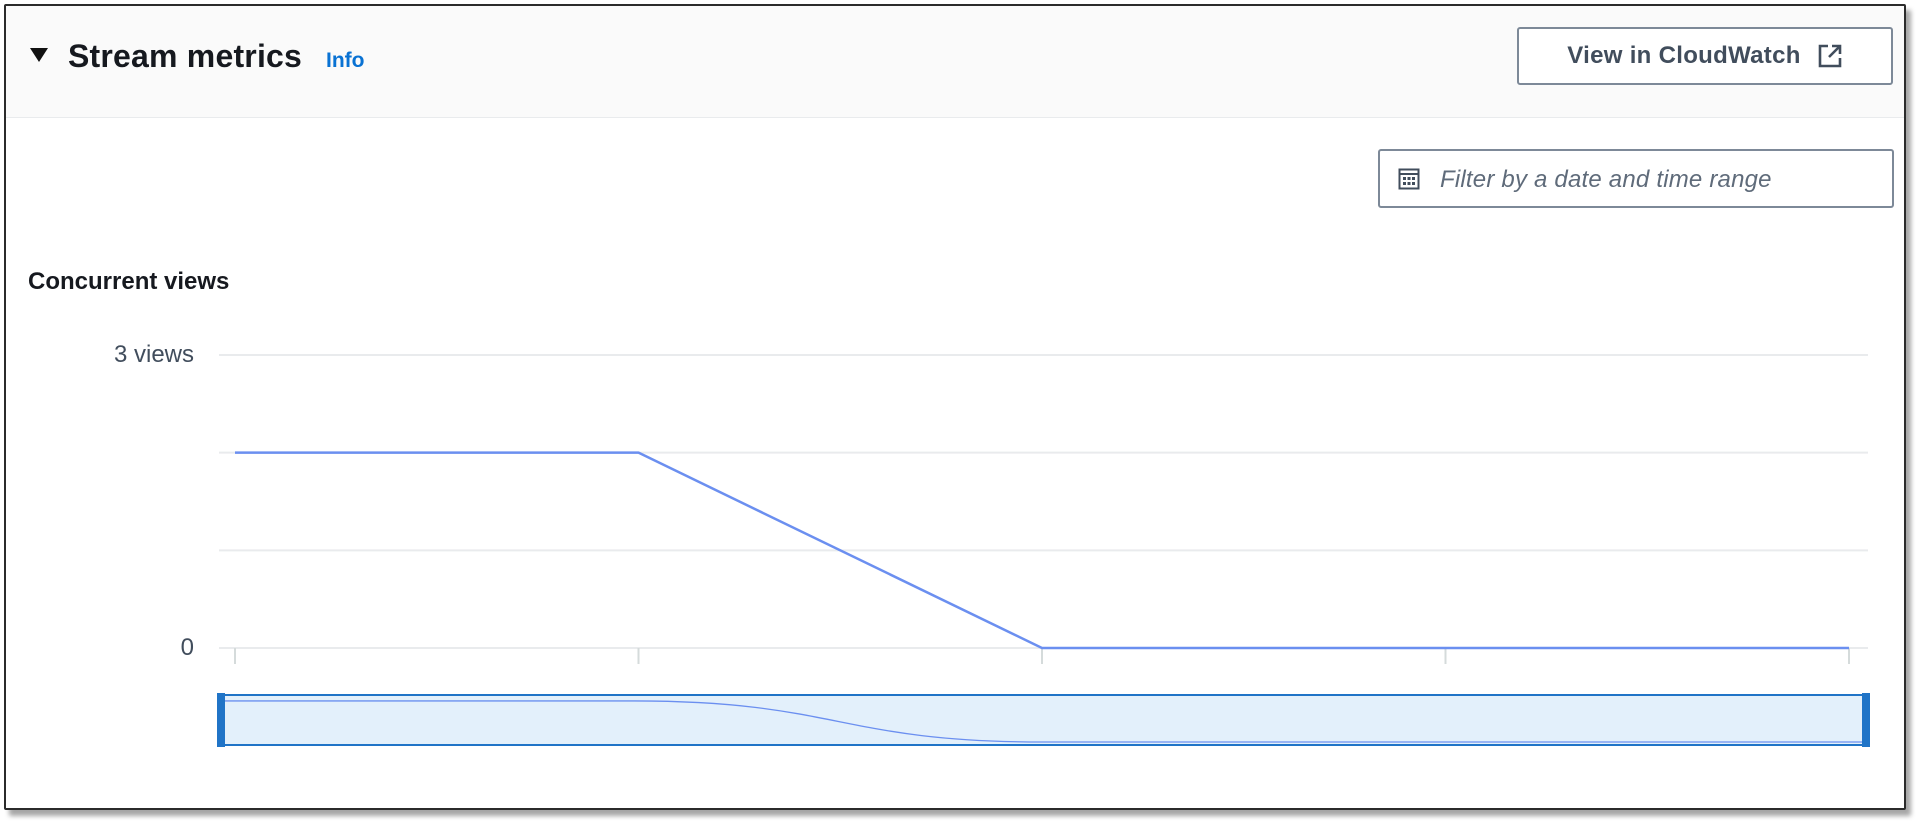 This screenshot has width=1920, height=827. I want to click on navigator-window, so click(1043, 720).